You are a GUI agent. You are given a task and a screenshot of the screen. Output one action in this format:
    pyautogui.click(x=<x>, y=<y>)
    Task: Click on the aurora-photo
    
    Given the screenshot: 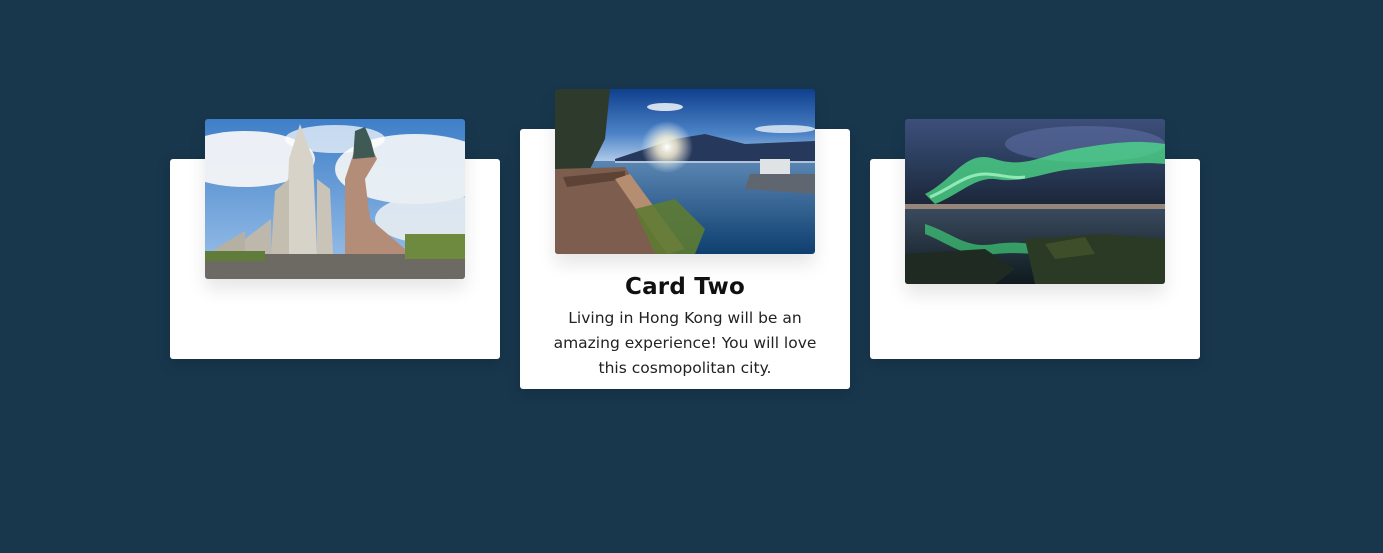 What is the action you would take?
    pyautogui.click(x=1035, y=201)
    